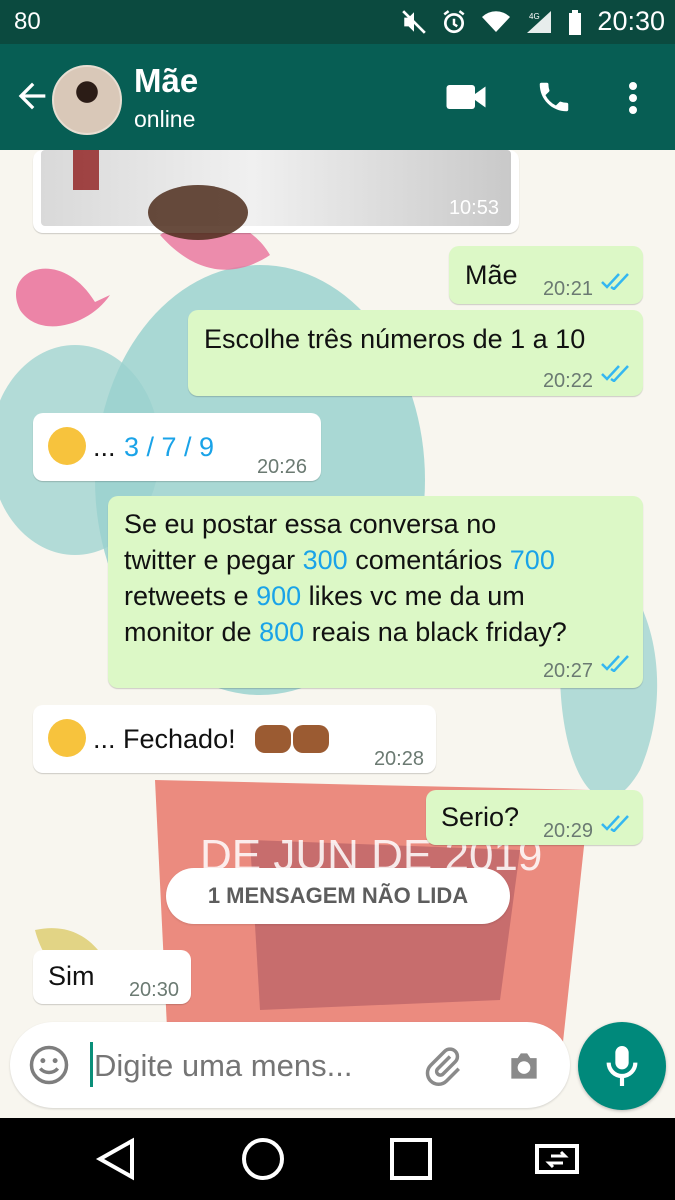  What do you see at coordinates (534, 817) in the screenshot?
I see `message-outgoing: Serio? 20:29` at bounding box center [534, 817].